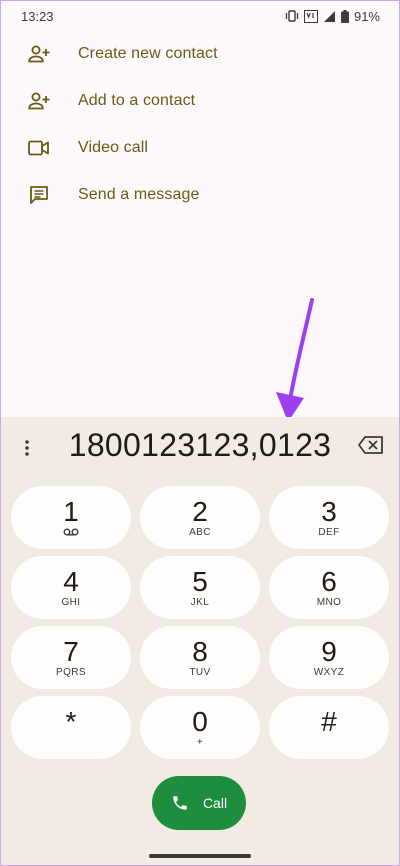 This screenshot has height=866, width=400. What do you see at coordinates (200, 602) in the screenshot?
I see `key-letters: JKL` at bounding box center [200, 602].